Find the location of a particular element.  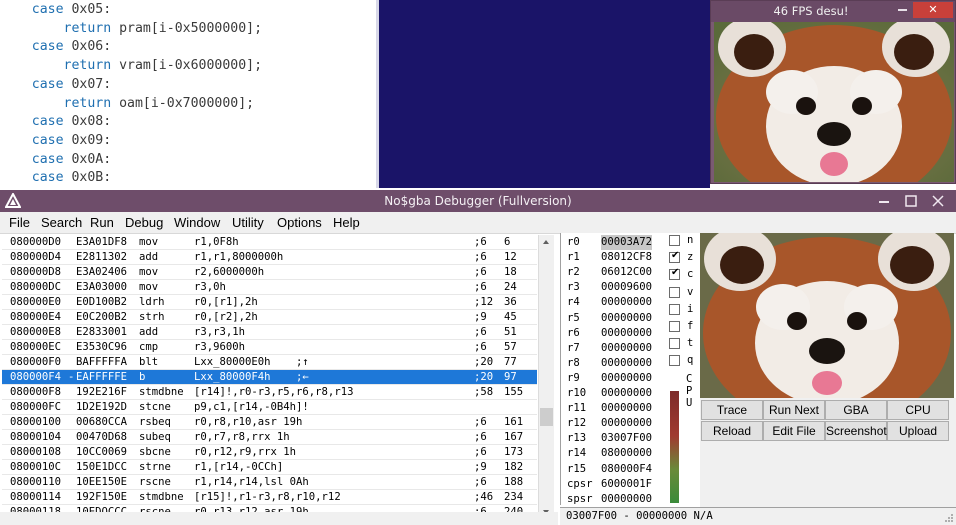

edit-file-button: Edit File is located at coordinates (794, 431).